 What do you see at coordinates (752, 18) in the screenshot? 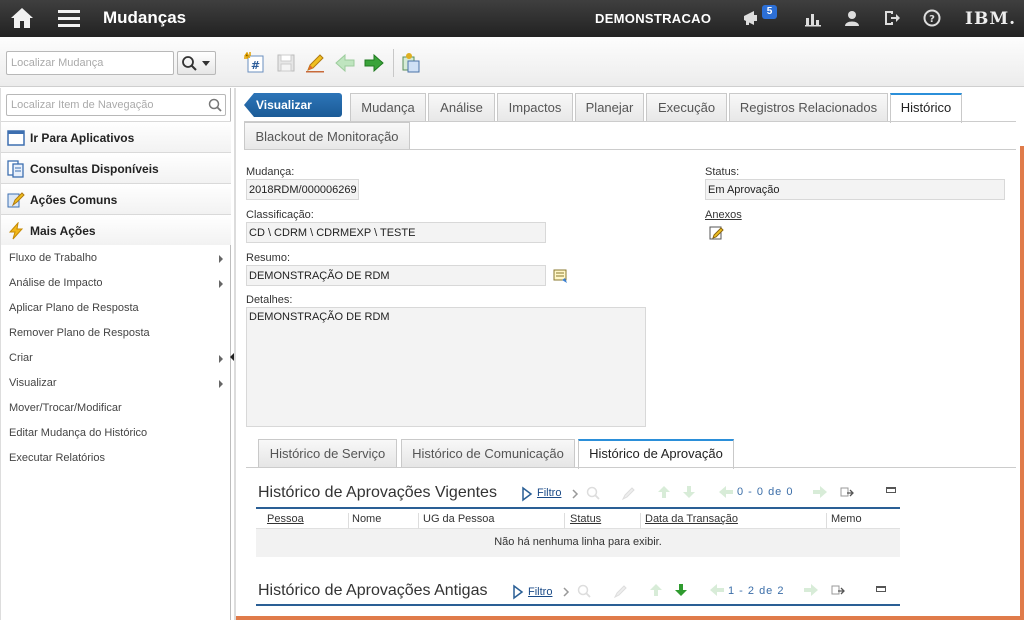
I see `announcement-icon` at bounding box center [752, 18].